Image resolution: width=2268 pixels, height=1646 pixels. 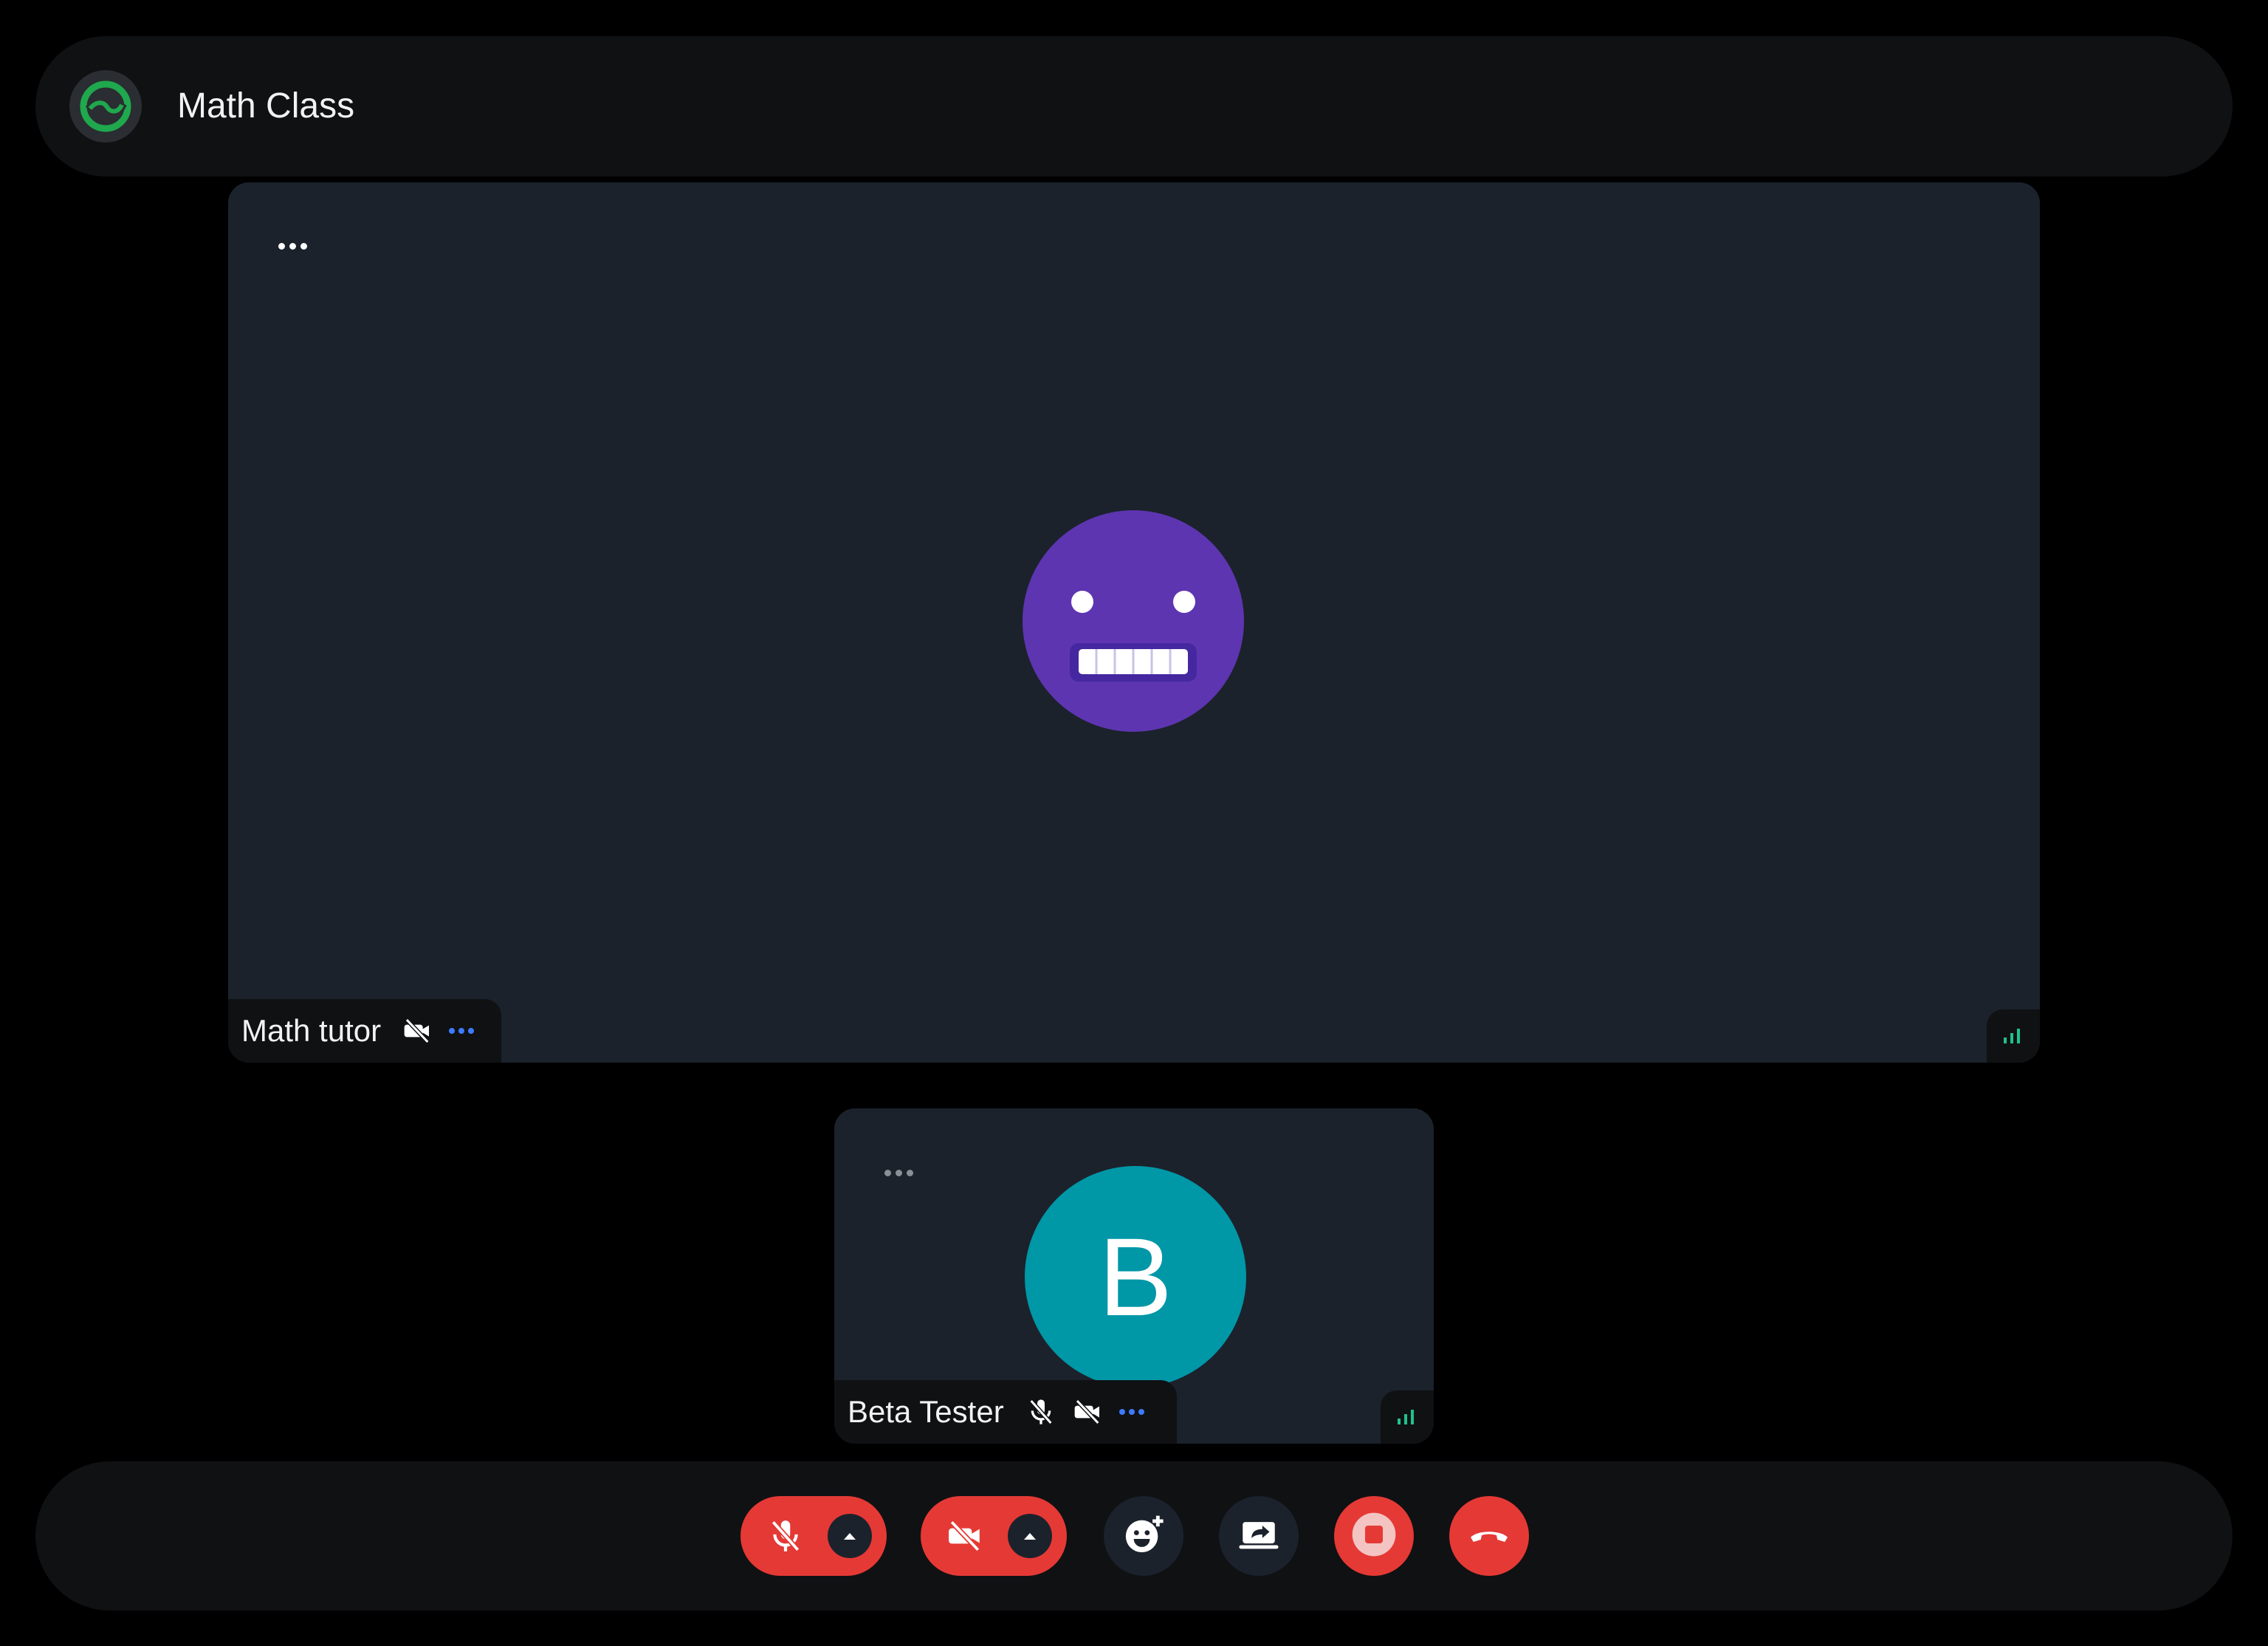 I want to click on hang-up-icon, so click(x=1489, y=1536).